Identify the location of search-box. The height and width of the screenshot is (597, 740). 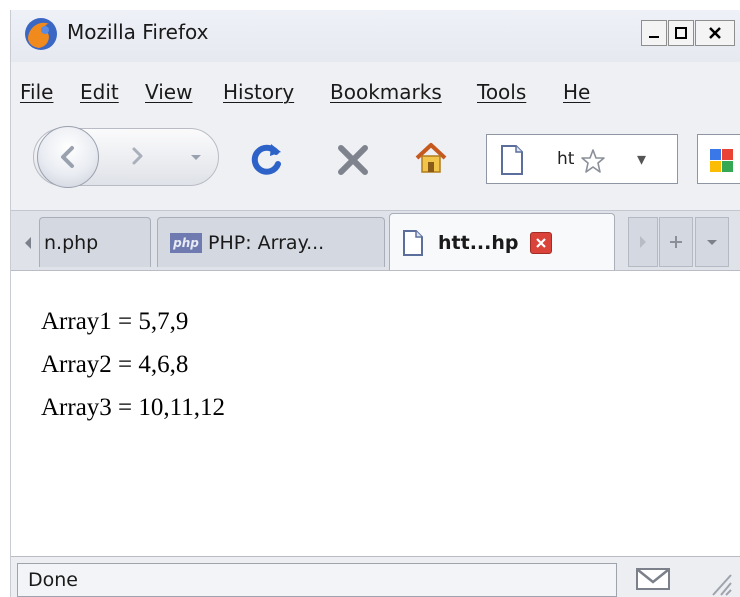
(718, 159).